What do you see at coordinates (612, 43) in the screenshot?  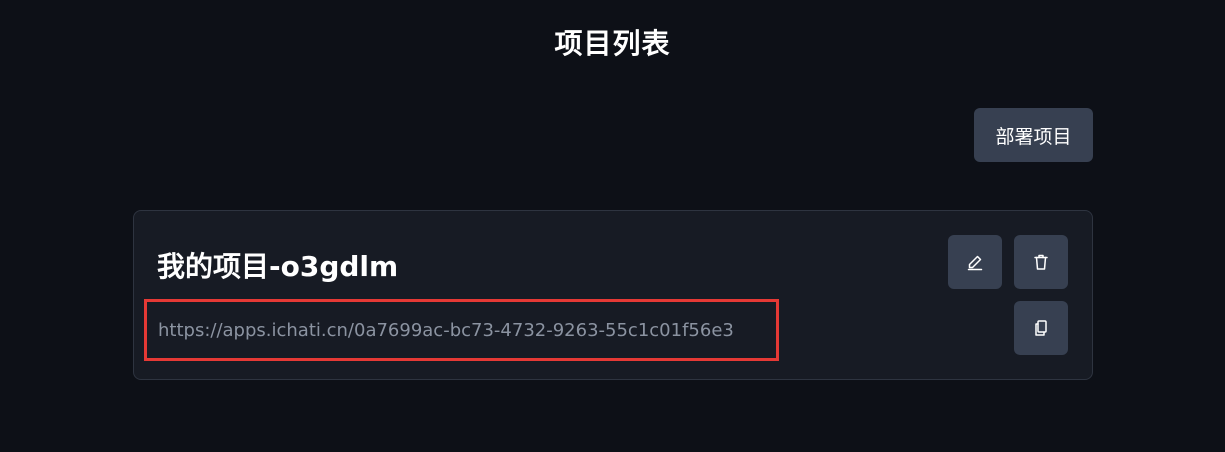 I see `page-title: 项目列表` at bounding box center [612, 43].